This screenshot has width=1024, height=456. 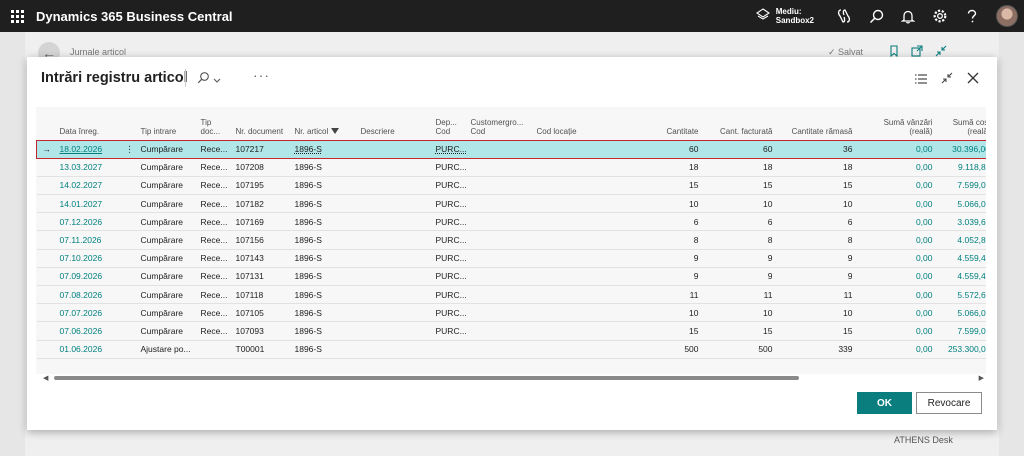 I want to click on row-actions-spacer, so click(x=129, y=167).